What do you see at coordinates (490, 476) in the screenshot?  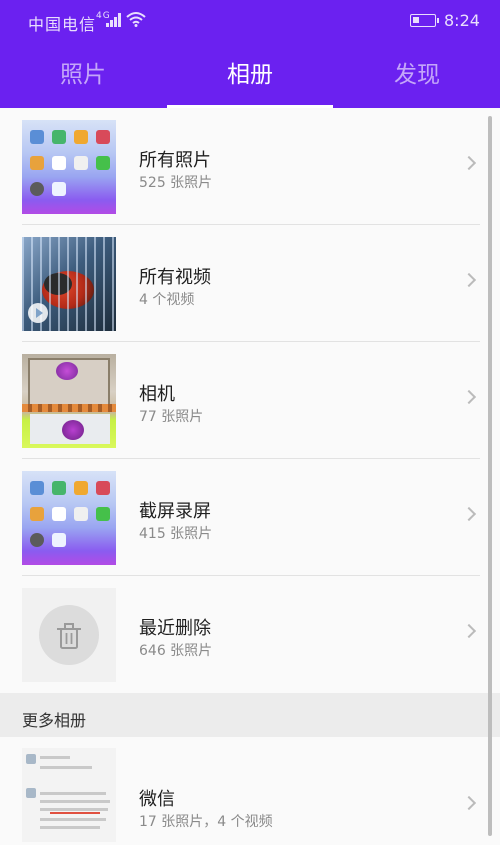 I see `scrollbar` at bounding box center [490, 476].